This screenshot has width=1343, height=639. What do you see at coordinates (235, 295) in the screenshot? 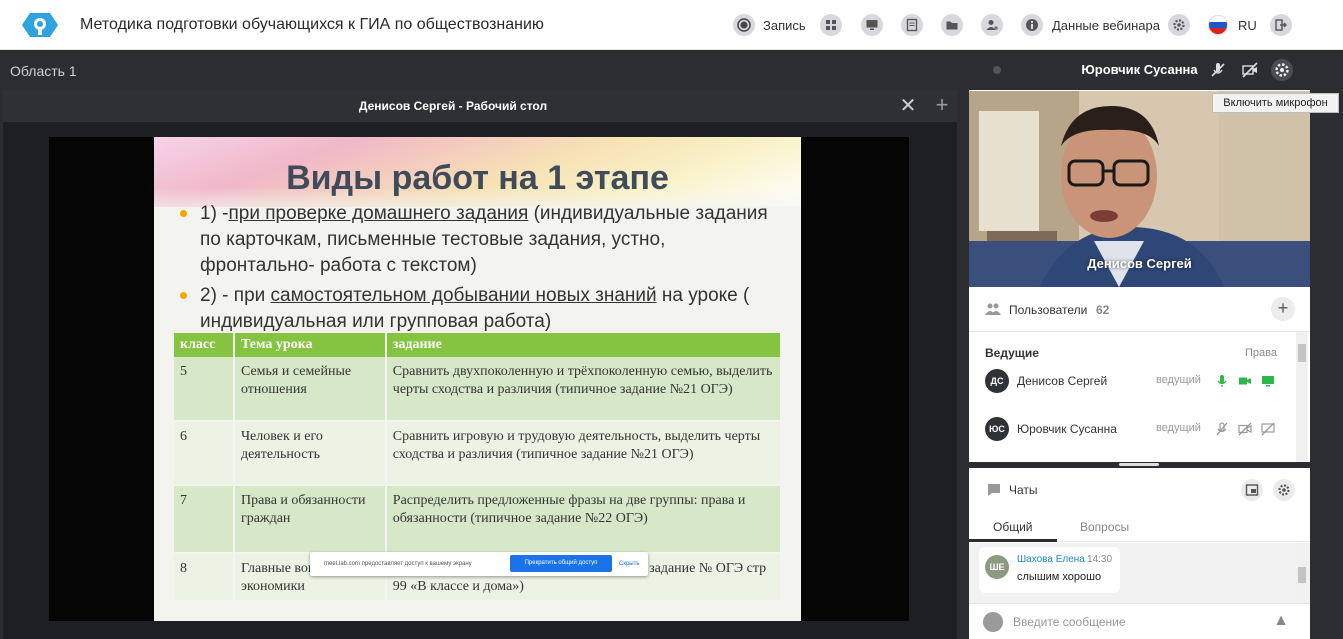
I see `bullet-2-prefix: 2) - при` at bounding box center [235, 295].